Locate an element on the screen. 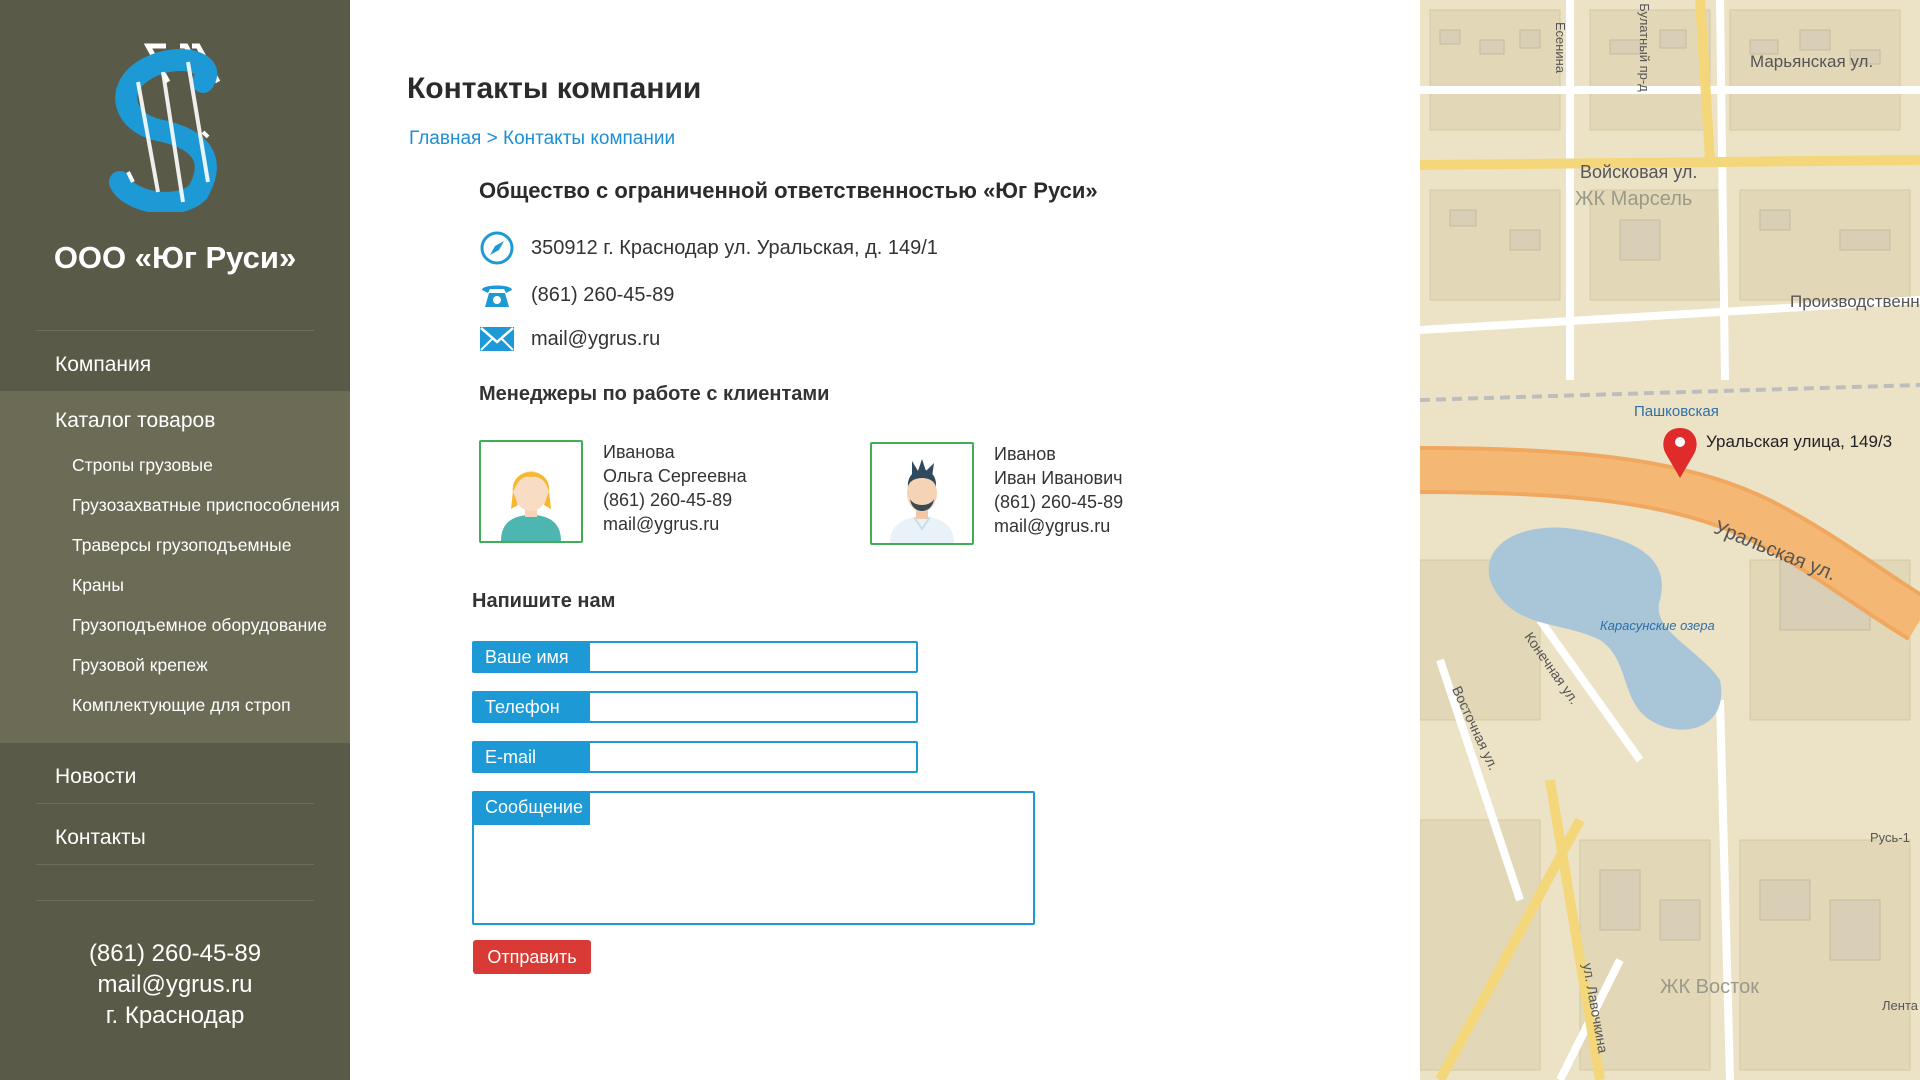  nav-item-catalog: Каталог товаров is located at coordinates (175, 421).